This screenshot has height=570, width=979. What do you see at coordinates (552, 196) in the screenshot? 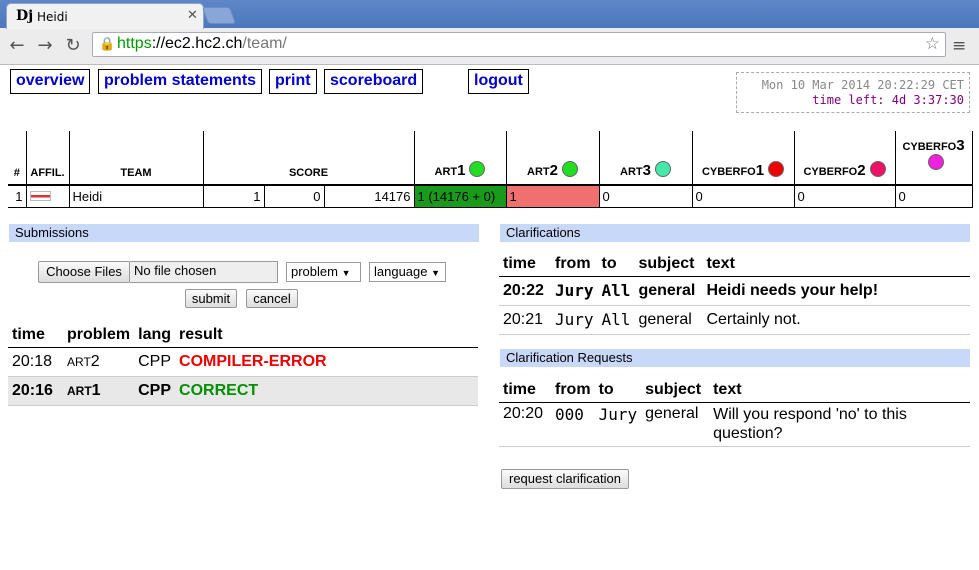
I see `problem-cell: 1` at bounding box center [552, 196].